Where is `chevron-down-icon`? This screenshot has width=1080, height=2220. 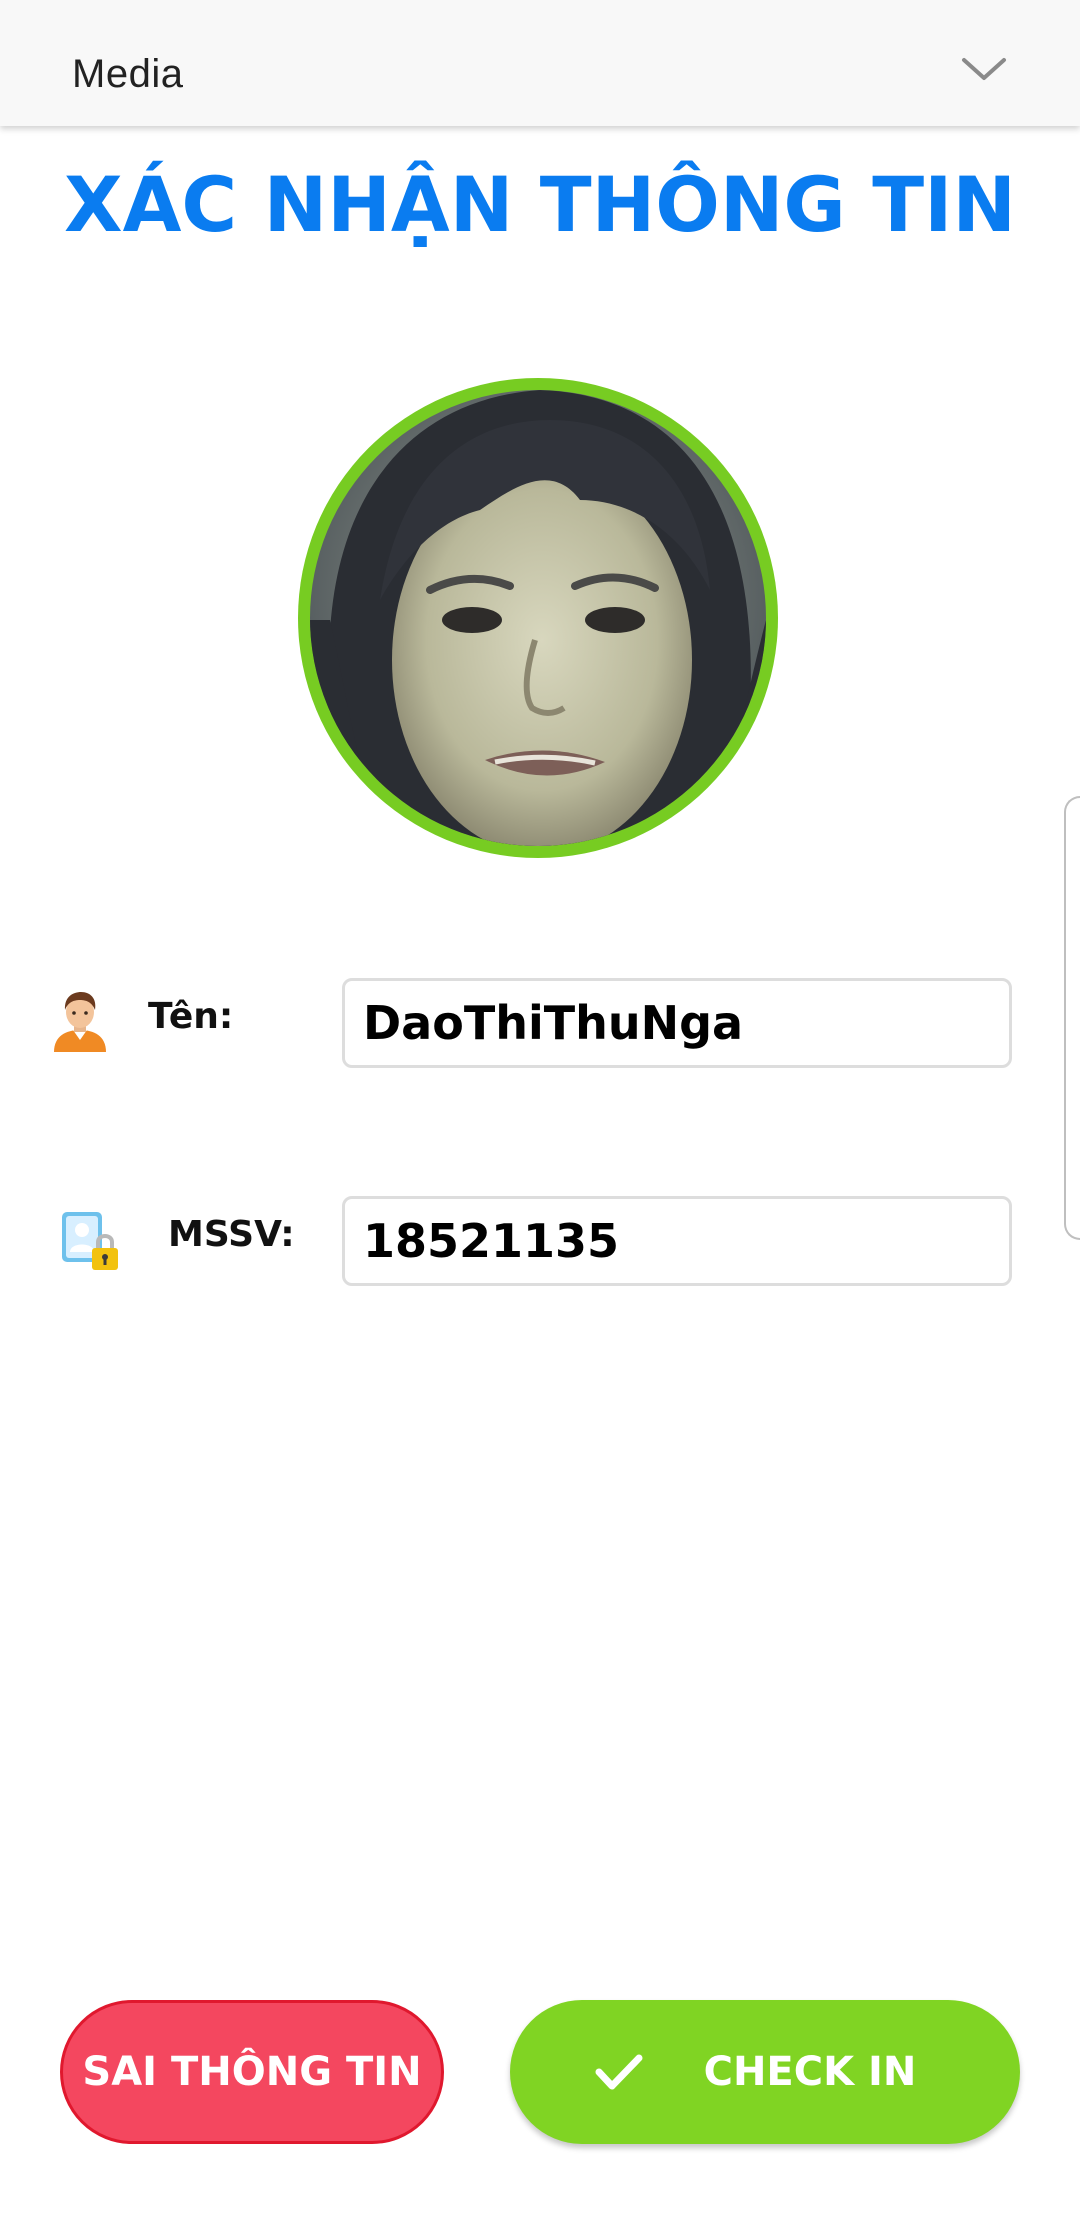 chevron-down-icon is located at coordinates (984, 69).